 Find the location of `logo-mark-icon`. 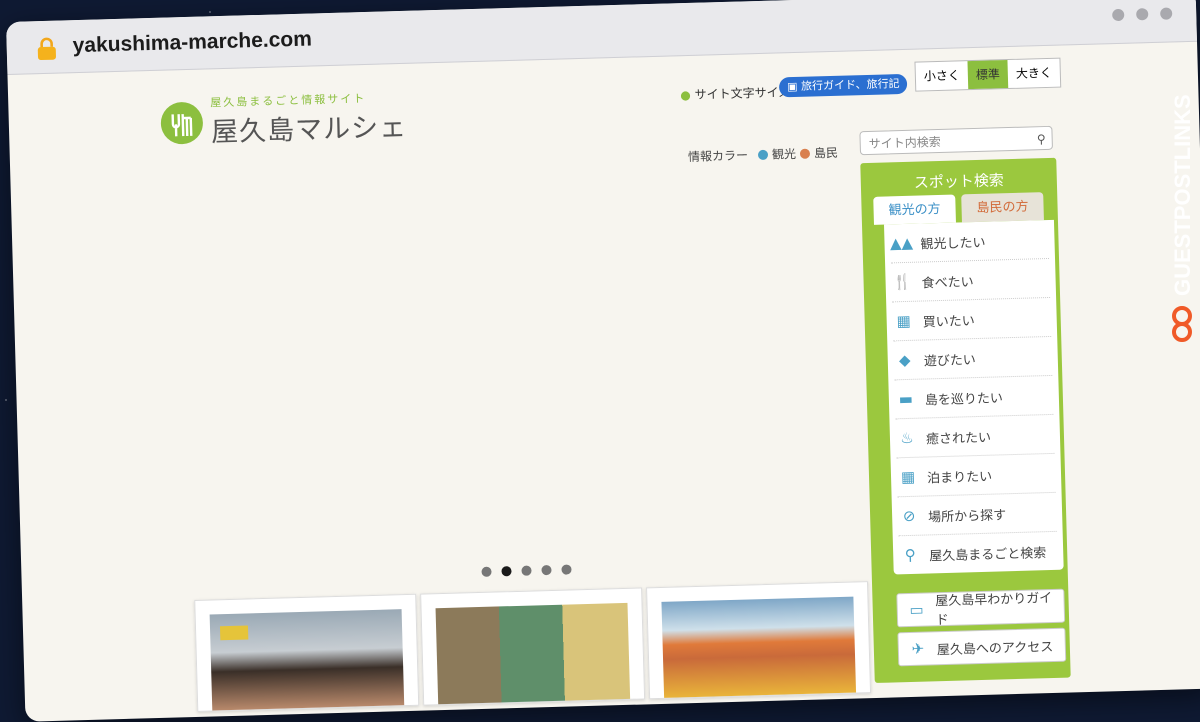

logo-mark-icon is located at coordinates (182, 123).